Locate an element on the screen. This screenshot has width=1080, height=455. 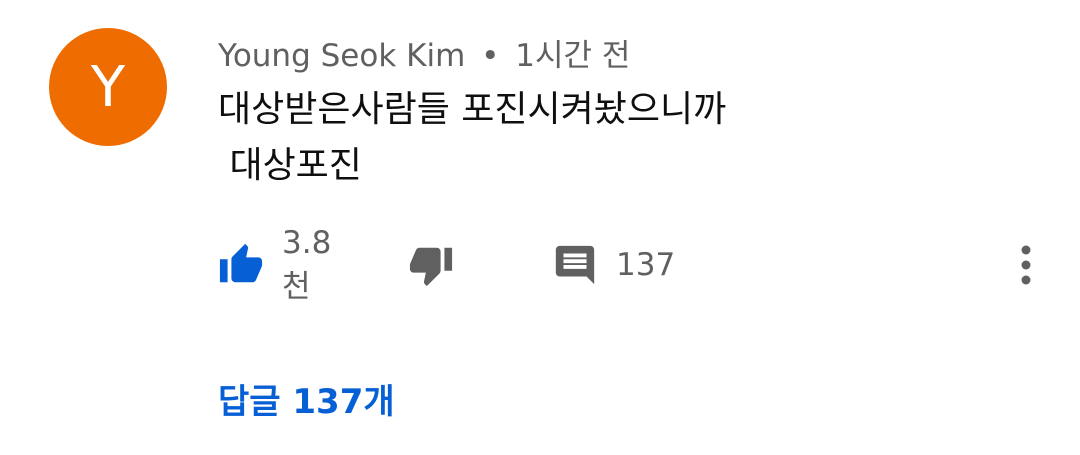
comment-meta: Young Seok Kim • 1시간 전 is located at coordinates (424, 52).